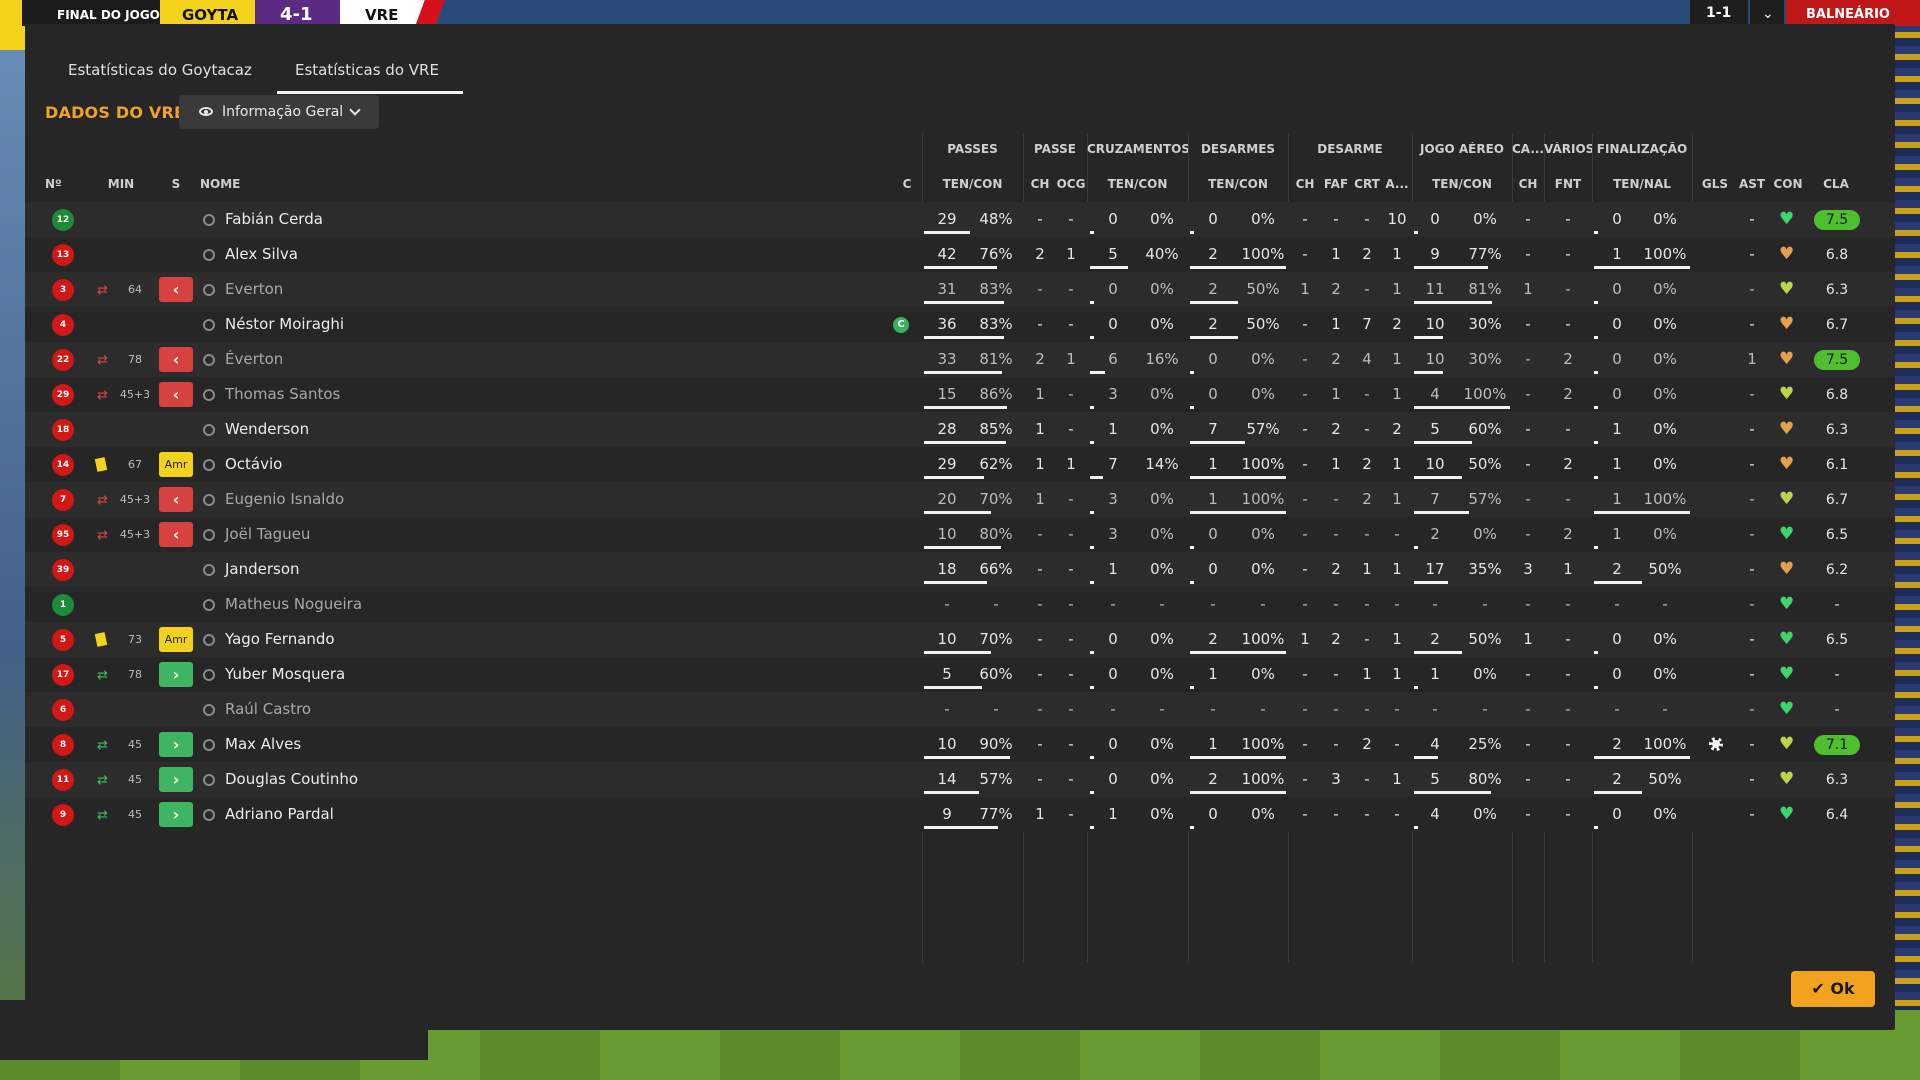 The width and height of the screenshot is (1920, 1080). What do you see at coordinates (274, 219) in the screenshot?
I see `player-name: Fabián Cerda` at bounding box center [274, 219].